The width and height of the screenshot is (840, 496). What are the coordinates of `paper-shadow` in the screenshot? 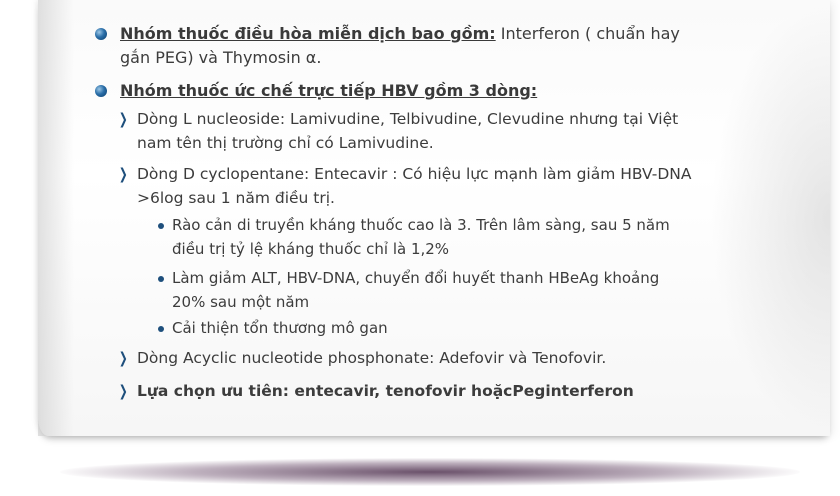 It's located at (430, 472).